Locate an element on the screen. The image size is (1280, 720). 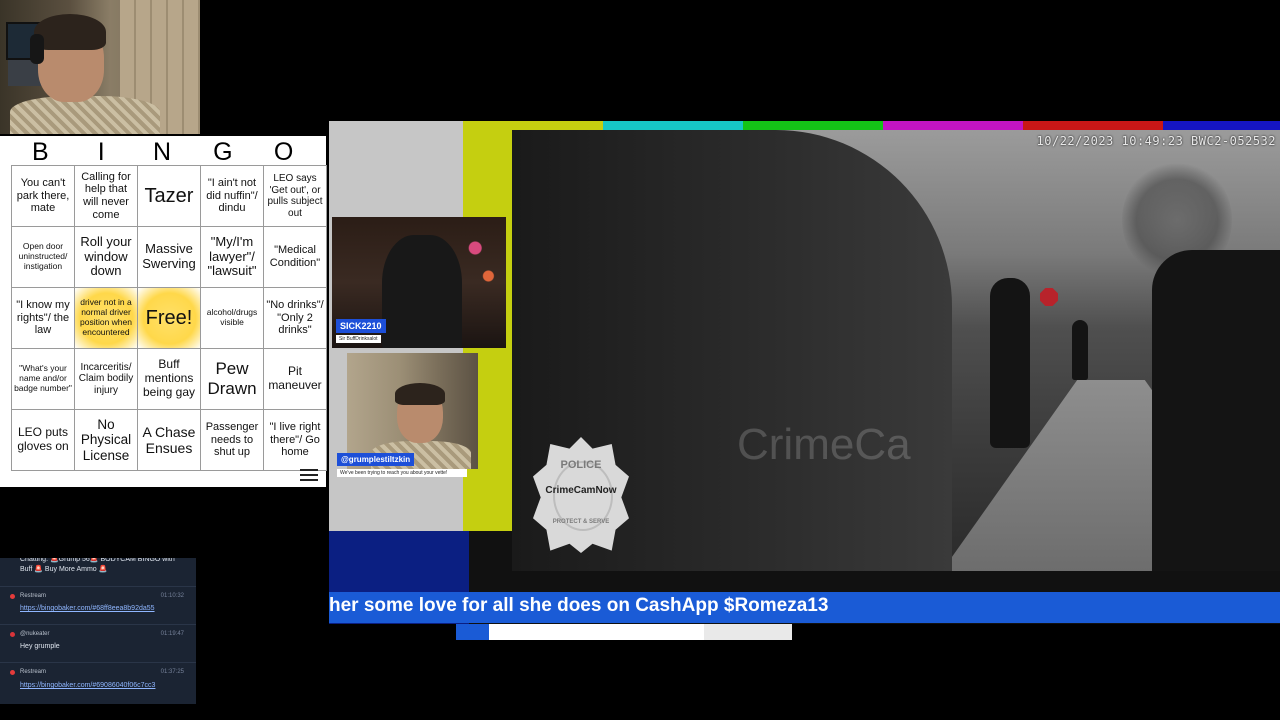
bingo-letter: G is located at coordinates (223, 152).